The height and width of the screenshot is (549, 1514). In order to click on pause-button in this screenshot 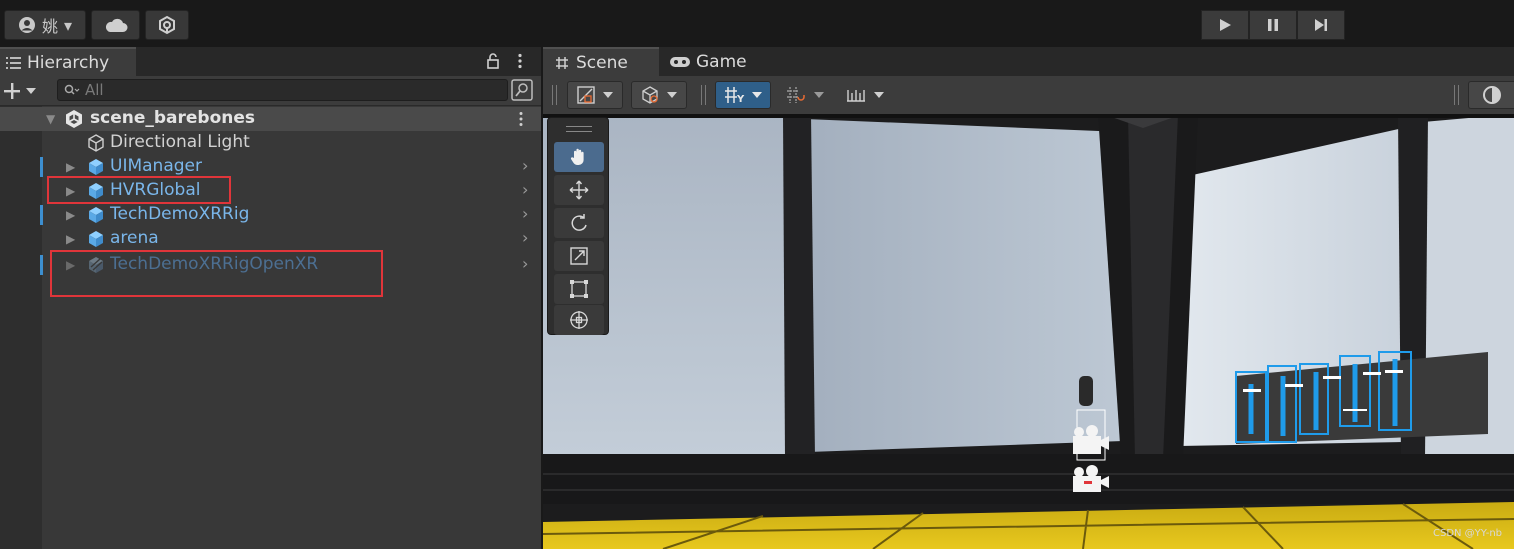, I will do `click(1273, 25)`.